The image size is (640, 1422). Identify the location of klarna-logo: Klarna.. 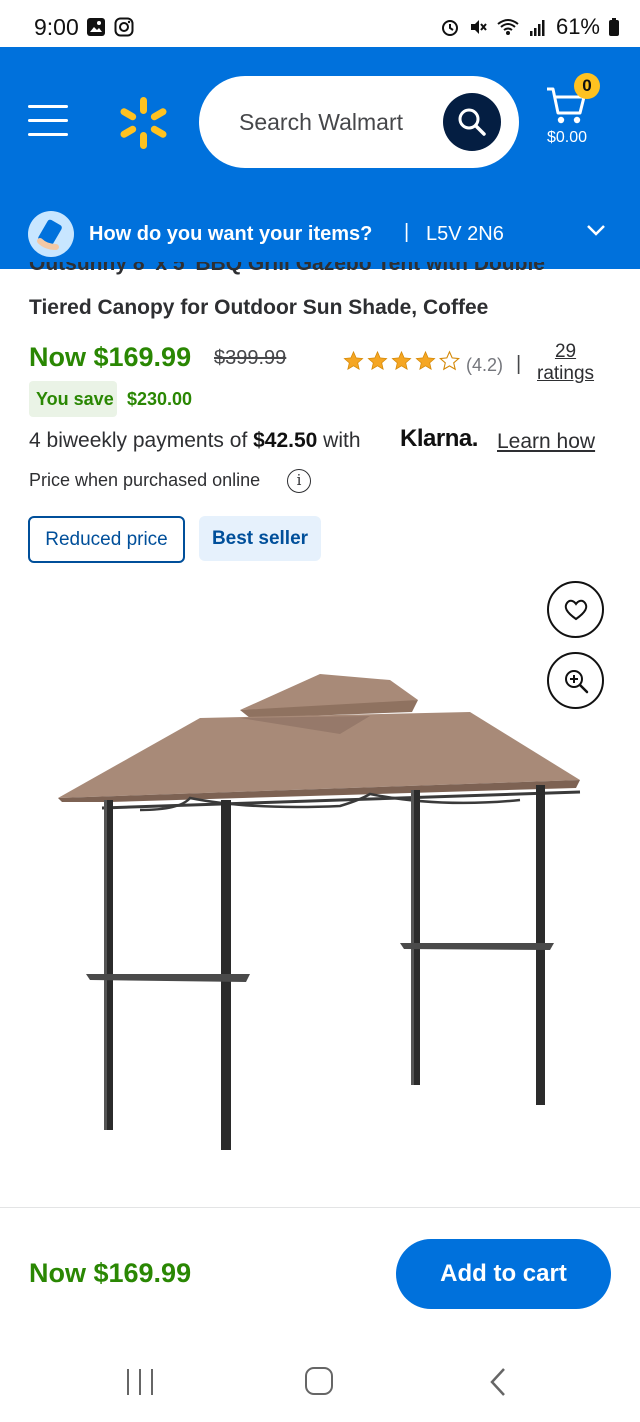
(439, 438).